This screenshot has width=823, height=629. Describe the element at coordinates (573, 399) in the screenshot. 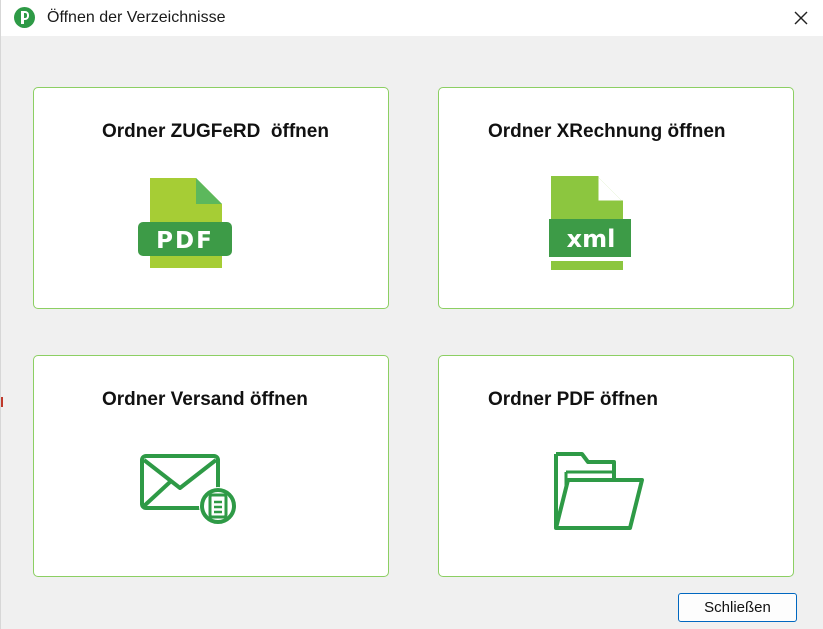

I see `card-label-pdf: Ordner PDF öffnen` at that location.